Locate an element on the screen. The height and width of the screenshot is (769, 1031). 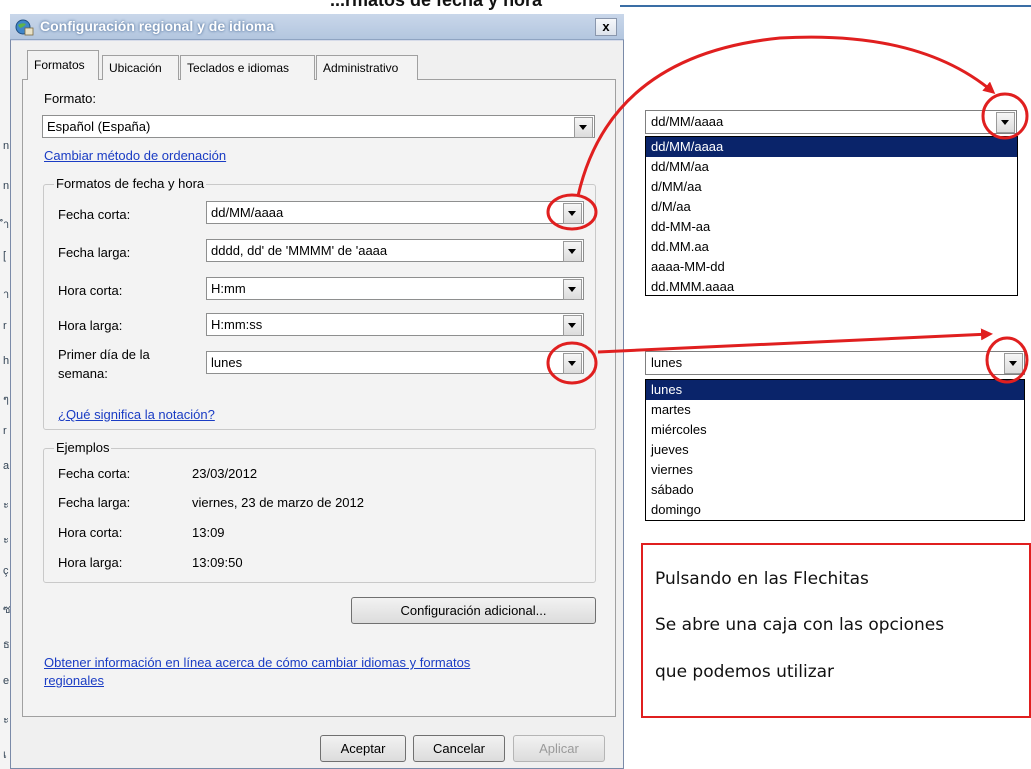
tab-teclados: Teclados e idiomas is located at coordinates (247, 67).